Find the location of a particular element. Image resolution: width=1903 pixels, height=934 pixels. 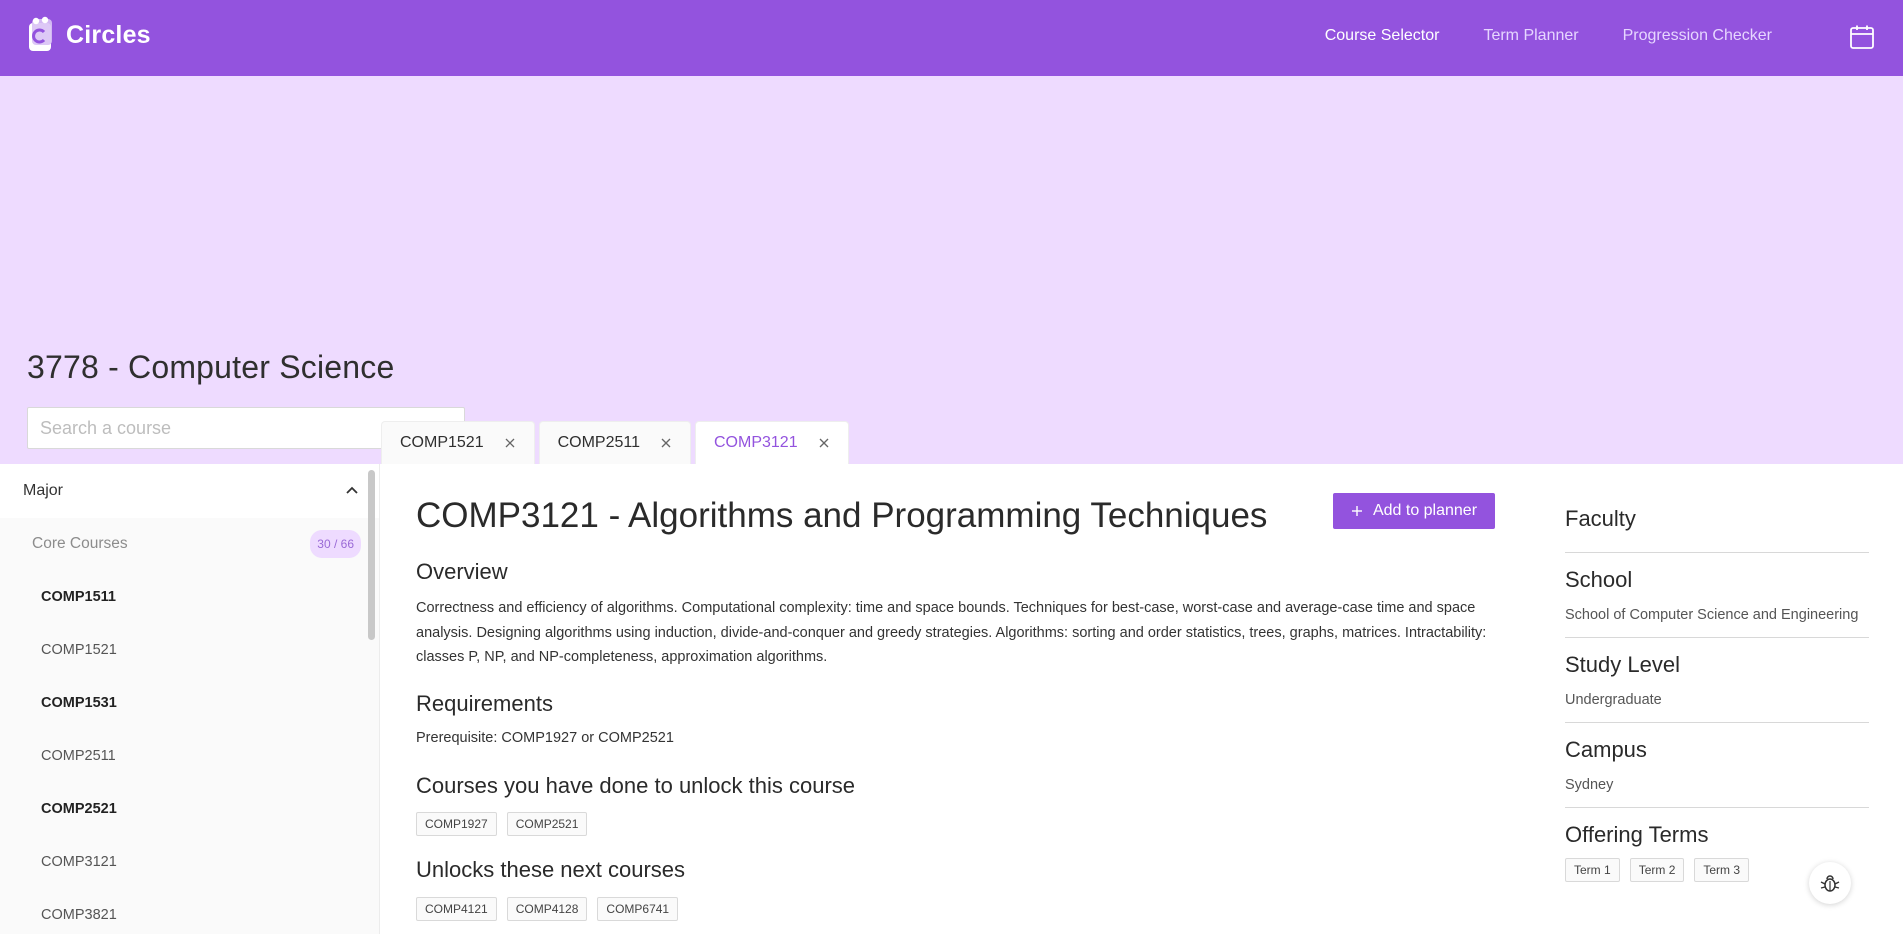

sidebar-major-header: Major is located at coordinates (189, 491).